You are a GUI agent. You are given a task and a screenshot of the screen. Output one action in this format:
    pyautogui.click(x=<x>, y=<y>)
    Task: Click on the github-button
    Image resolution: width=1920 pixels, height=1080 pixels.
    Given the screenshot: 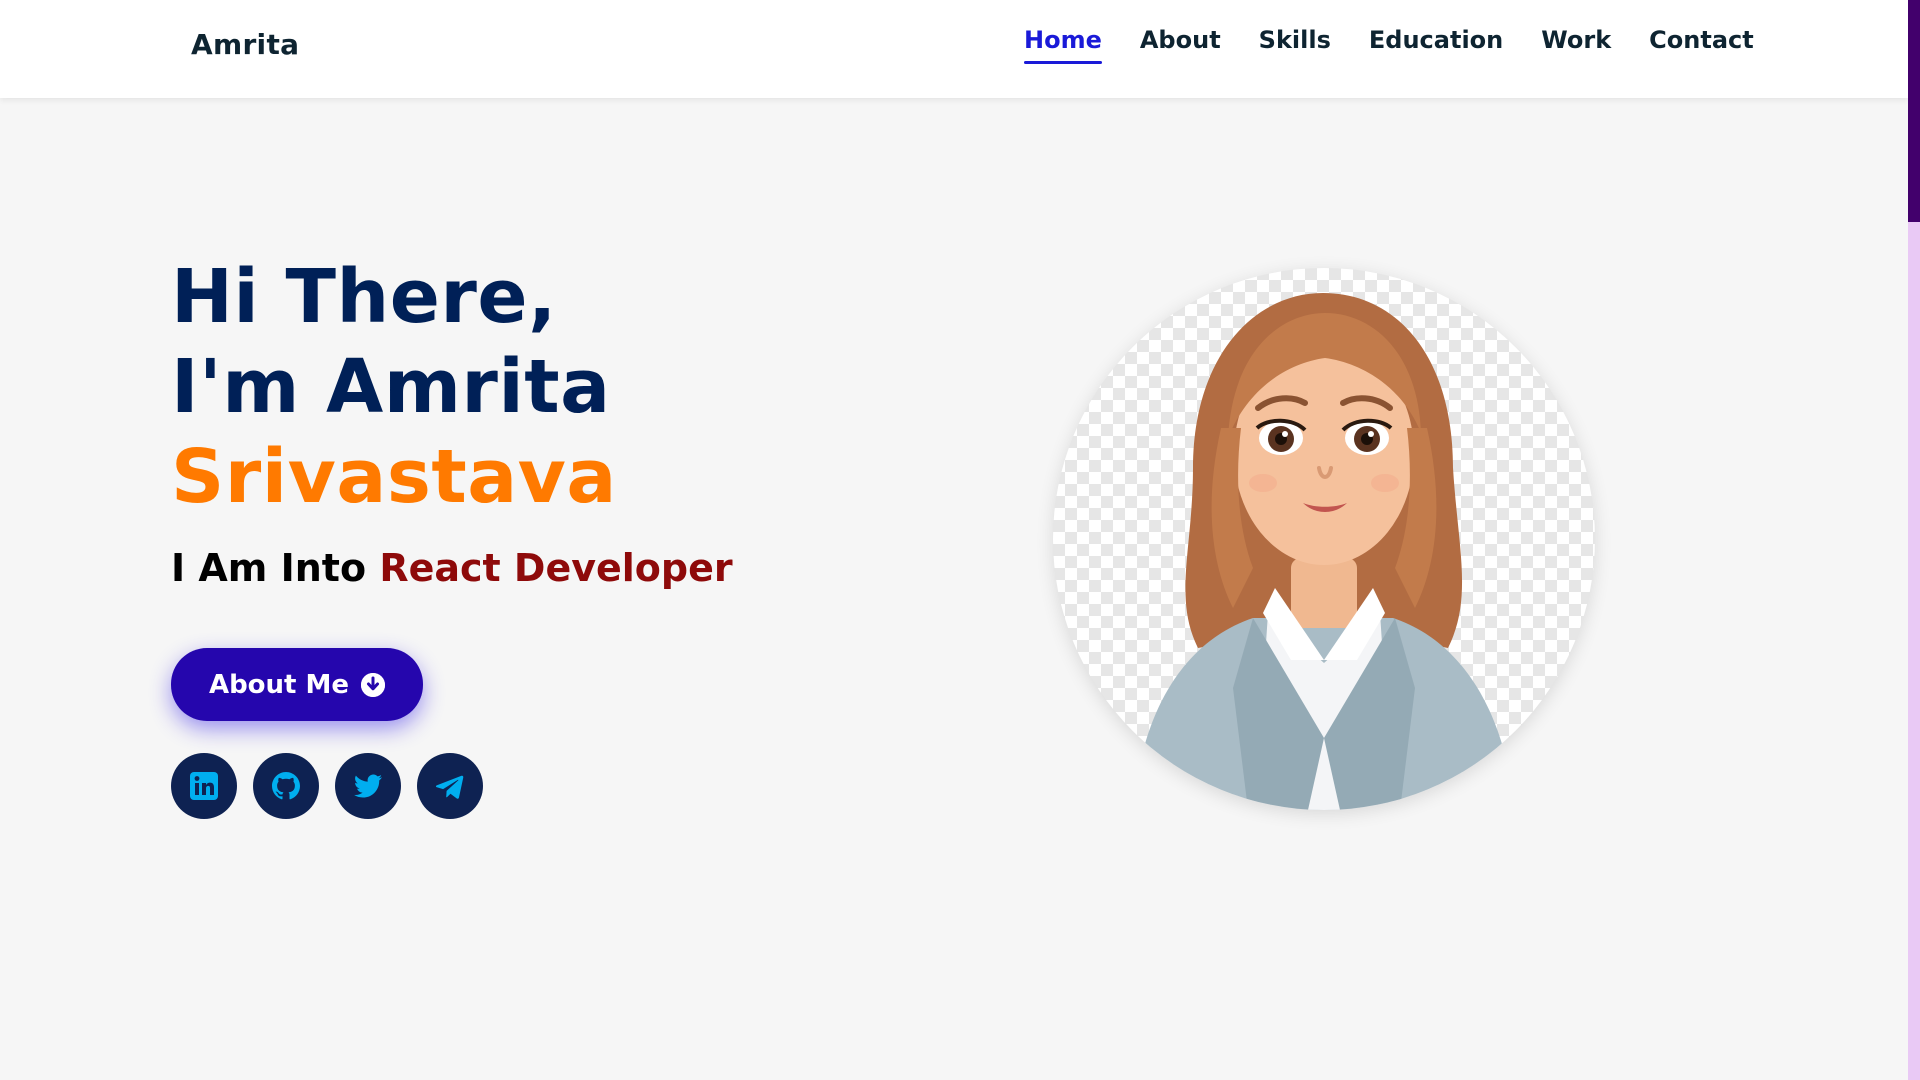 What is the action you would take?
    pyautogui.click(x=286, y=786)
    